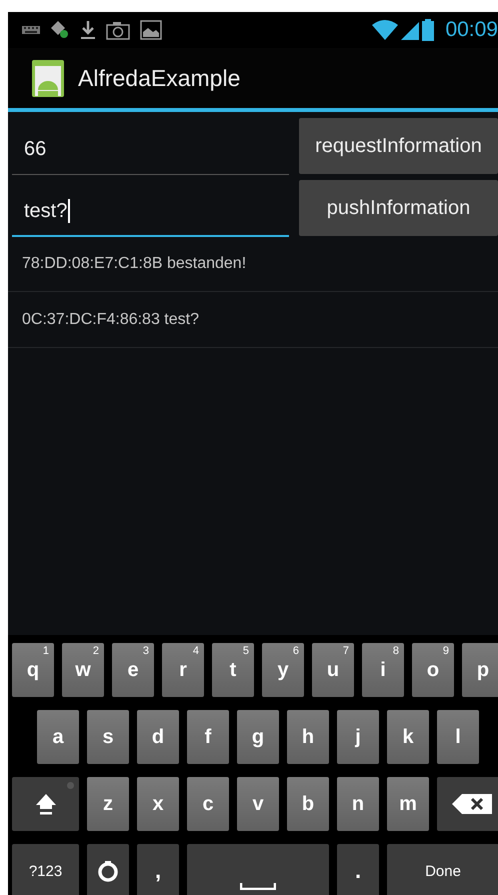 This screenshot has width=498, height=895. What do you see at coordinates (158, 737) in the screenshot?
I see `letter-key: d` at bounding box center [158, 737].